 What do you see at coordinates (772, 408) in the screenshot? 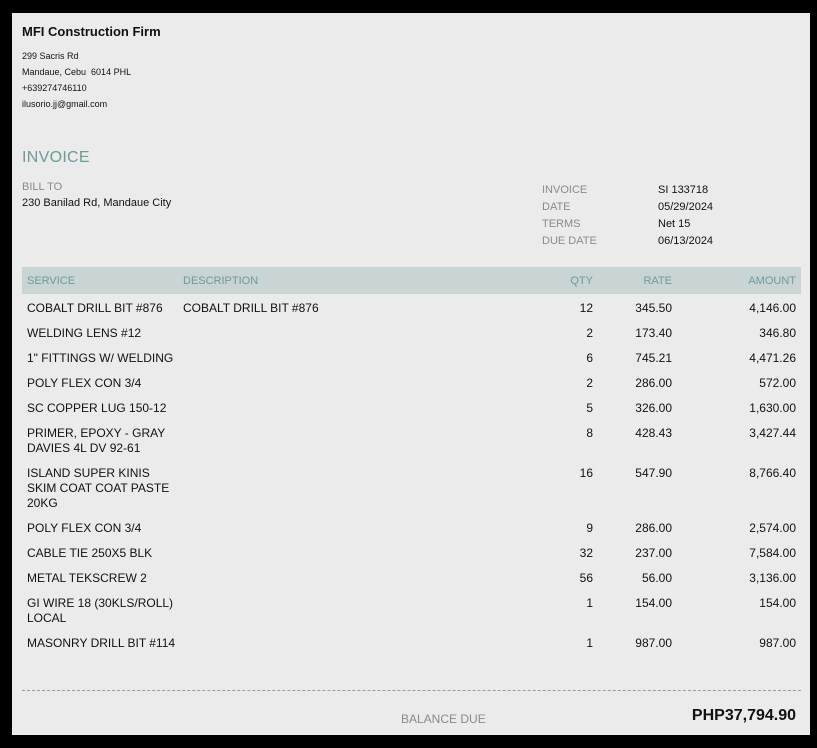
I see `cell-amount: 1,630.00` at bounding box center [772, 408].